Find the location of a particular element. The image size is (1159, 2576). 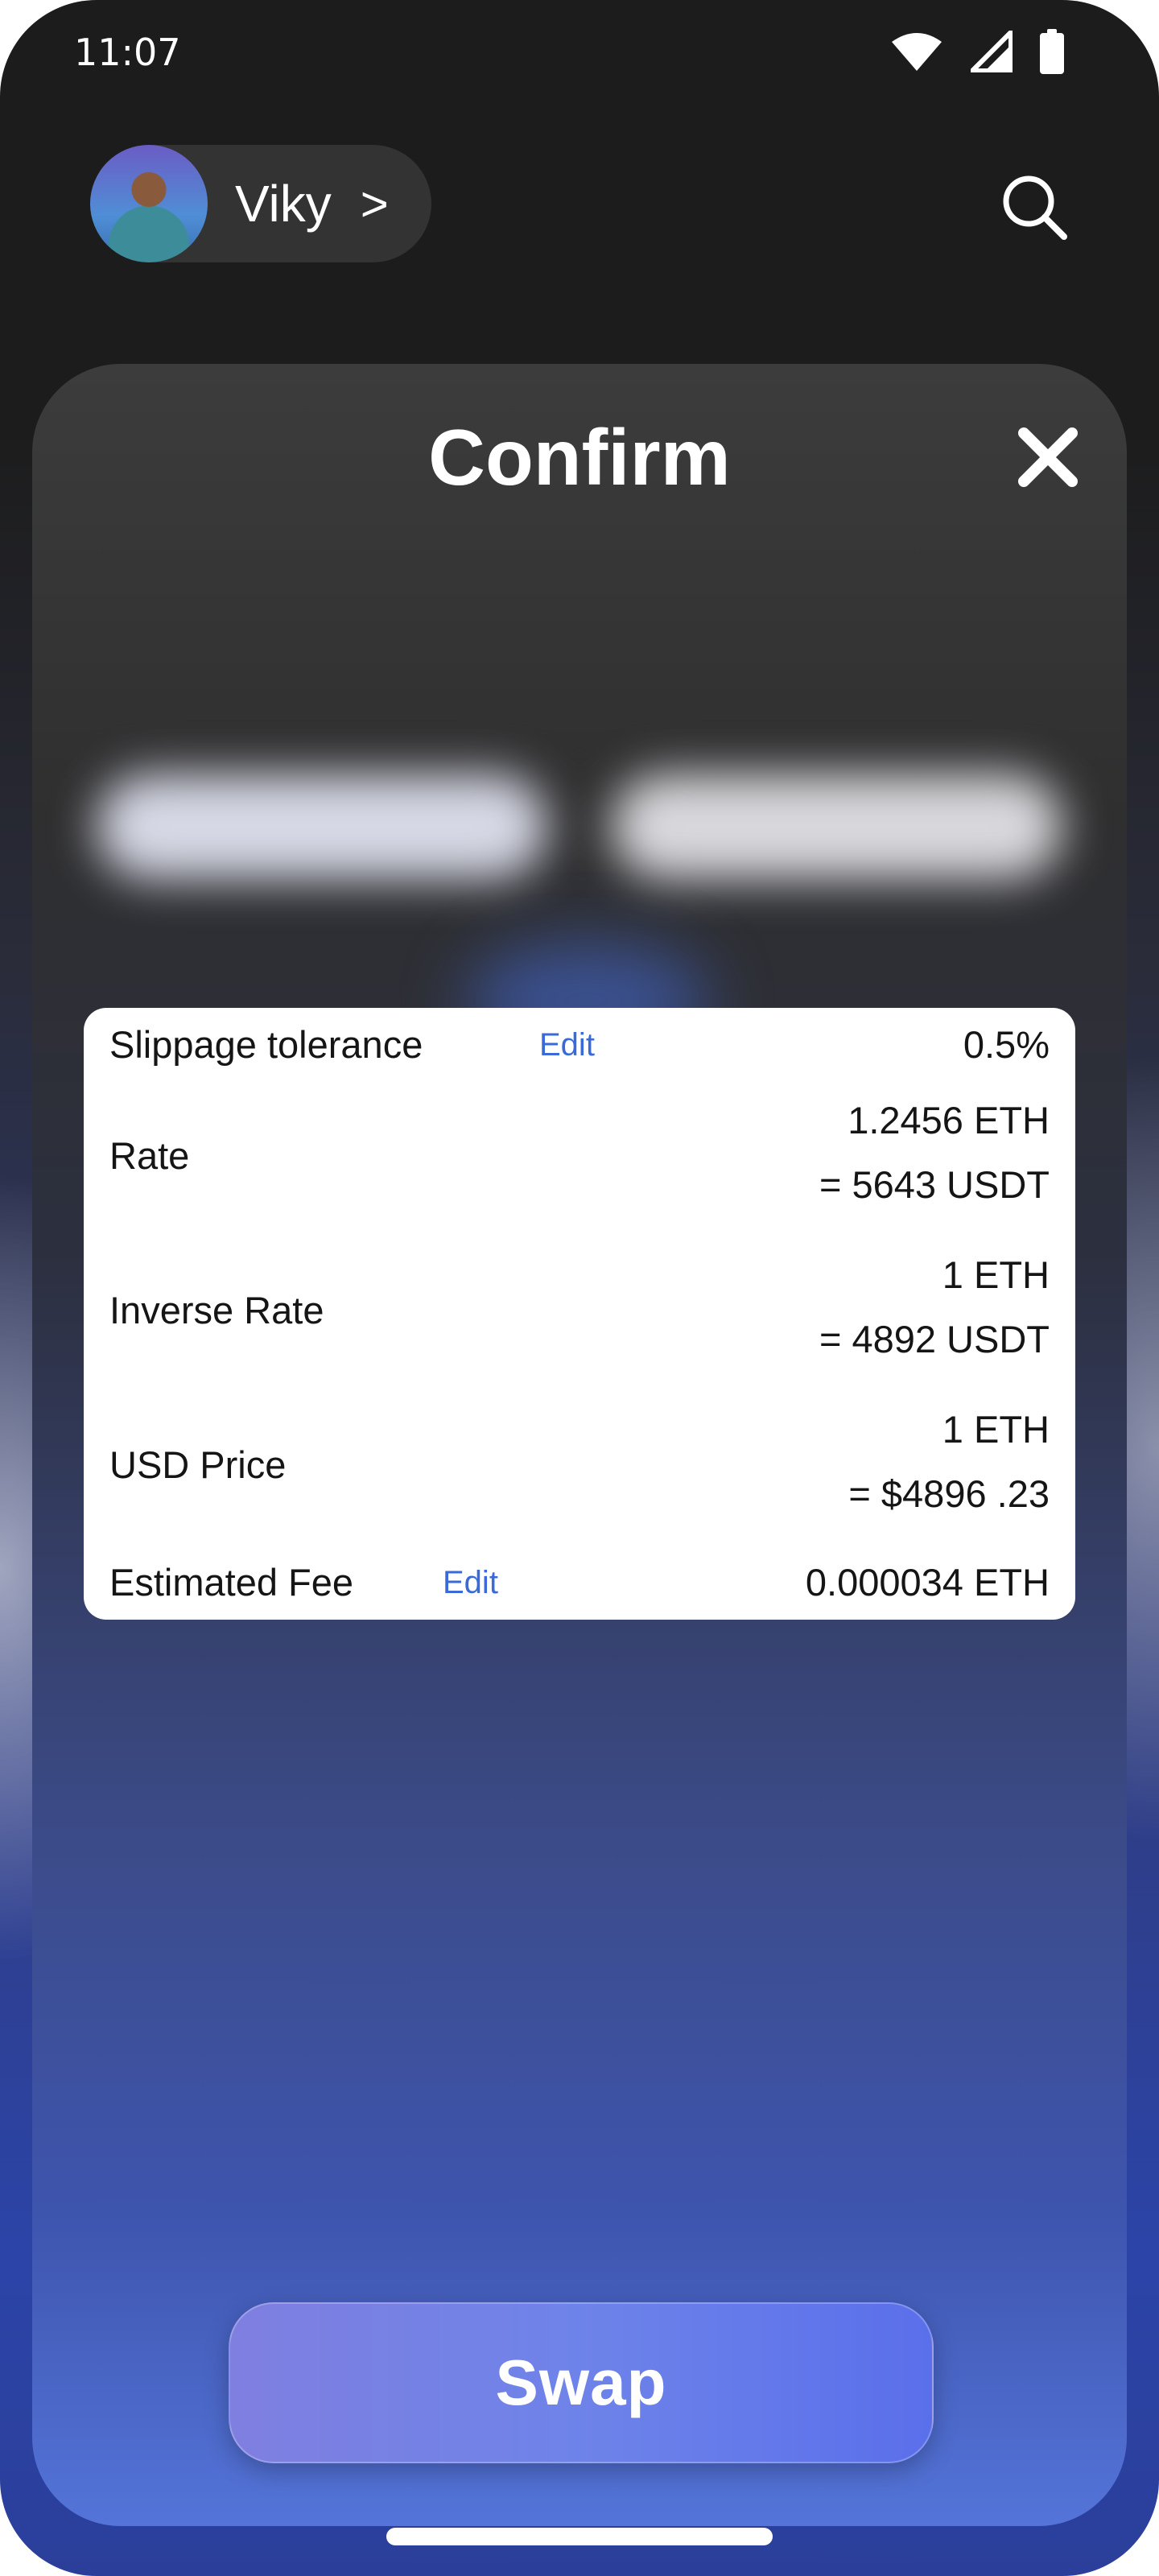

row-inverse-rate: Inverse Rate 1 ETH = 4892 USDT is located at coordinates (579, 1311).